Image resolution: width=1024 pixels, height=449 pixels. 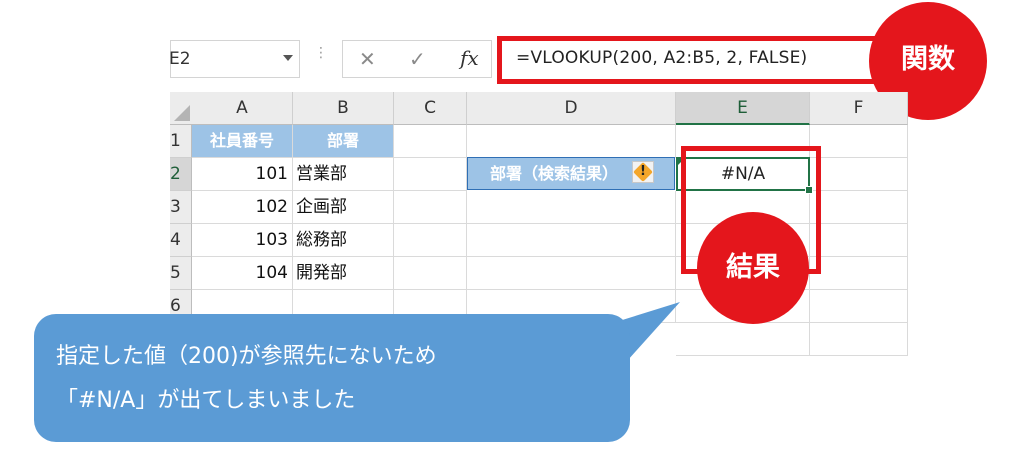 I want to click on cell-a2: 101, so click(x=242, y=174).